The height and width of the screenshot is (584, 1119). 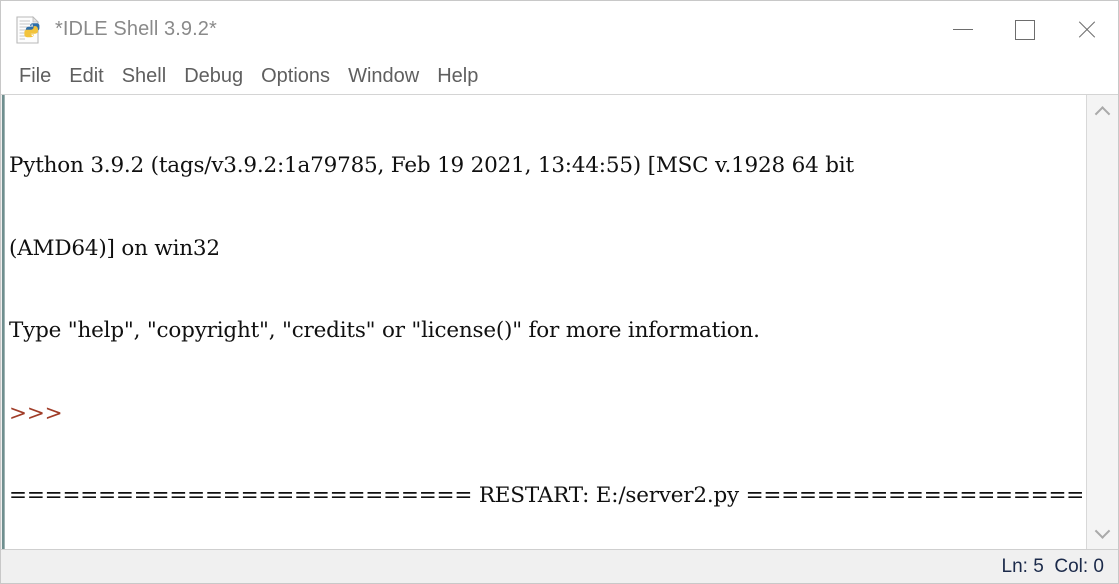 I want to click on menu-item-window: Window, so click(x=383, y=76).